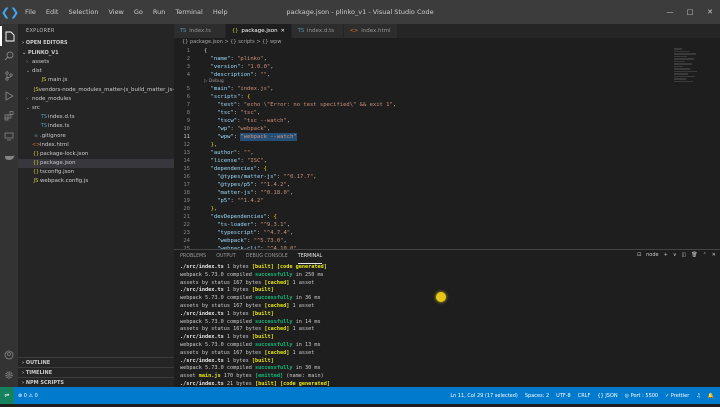 Image resolution: width=720 pixels, height=407 pixels. What do you see at coordinates (39, 373) in the screenshot?
I see `timeline-label: TIMELINE` at bounding box center [39, 373].